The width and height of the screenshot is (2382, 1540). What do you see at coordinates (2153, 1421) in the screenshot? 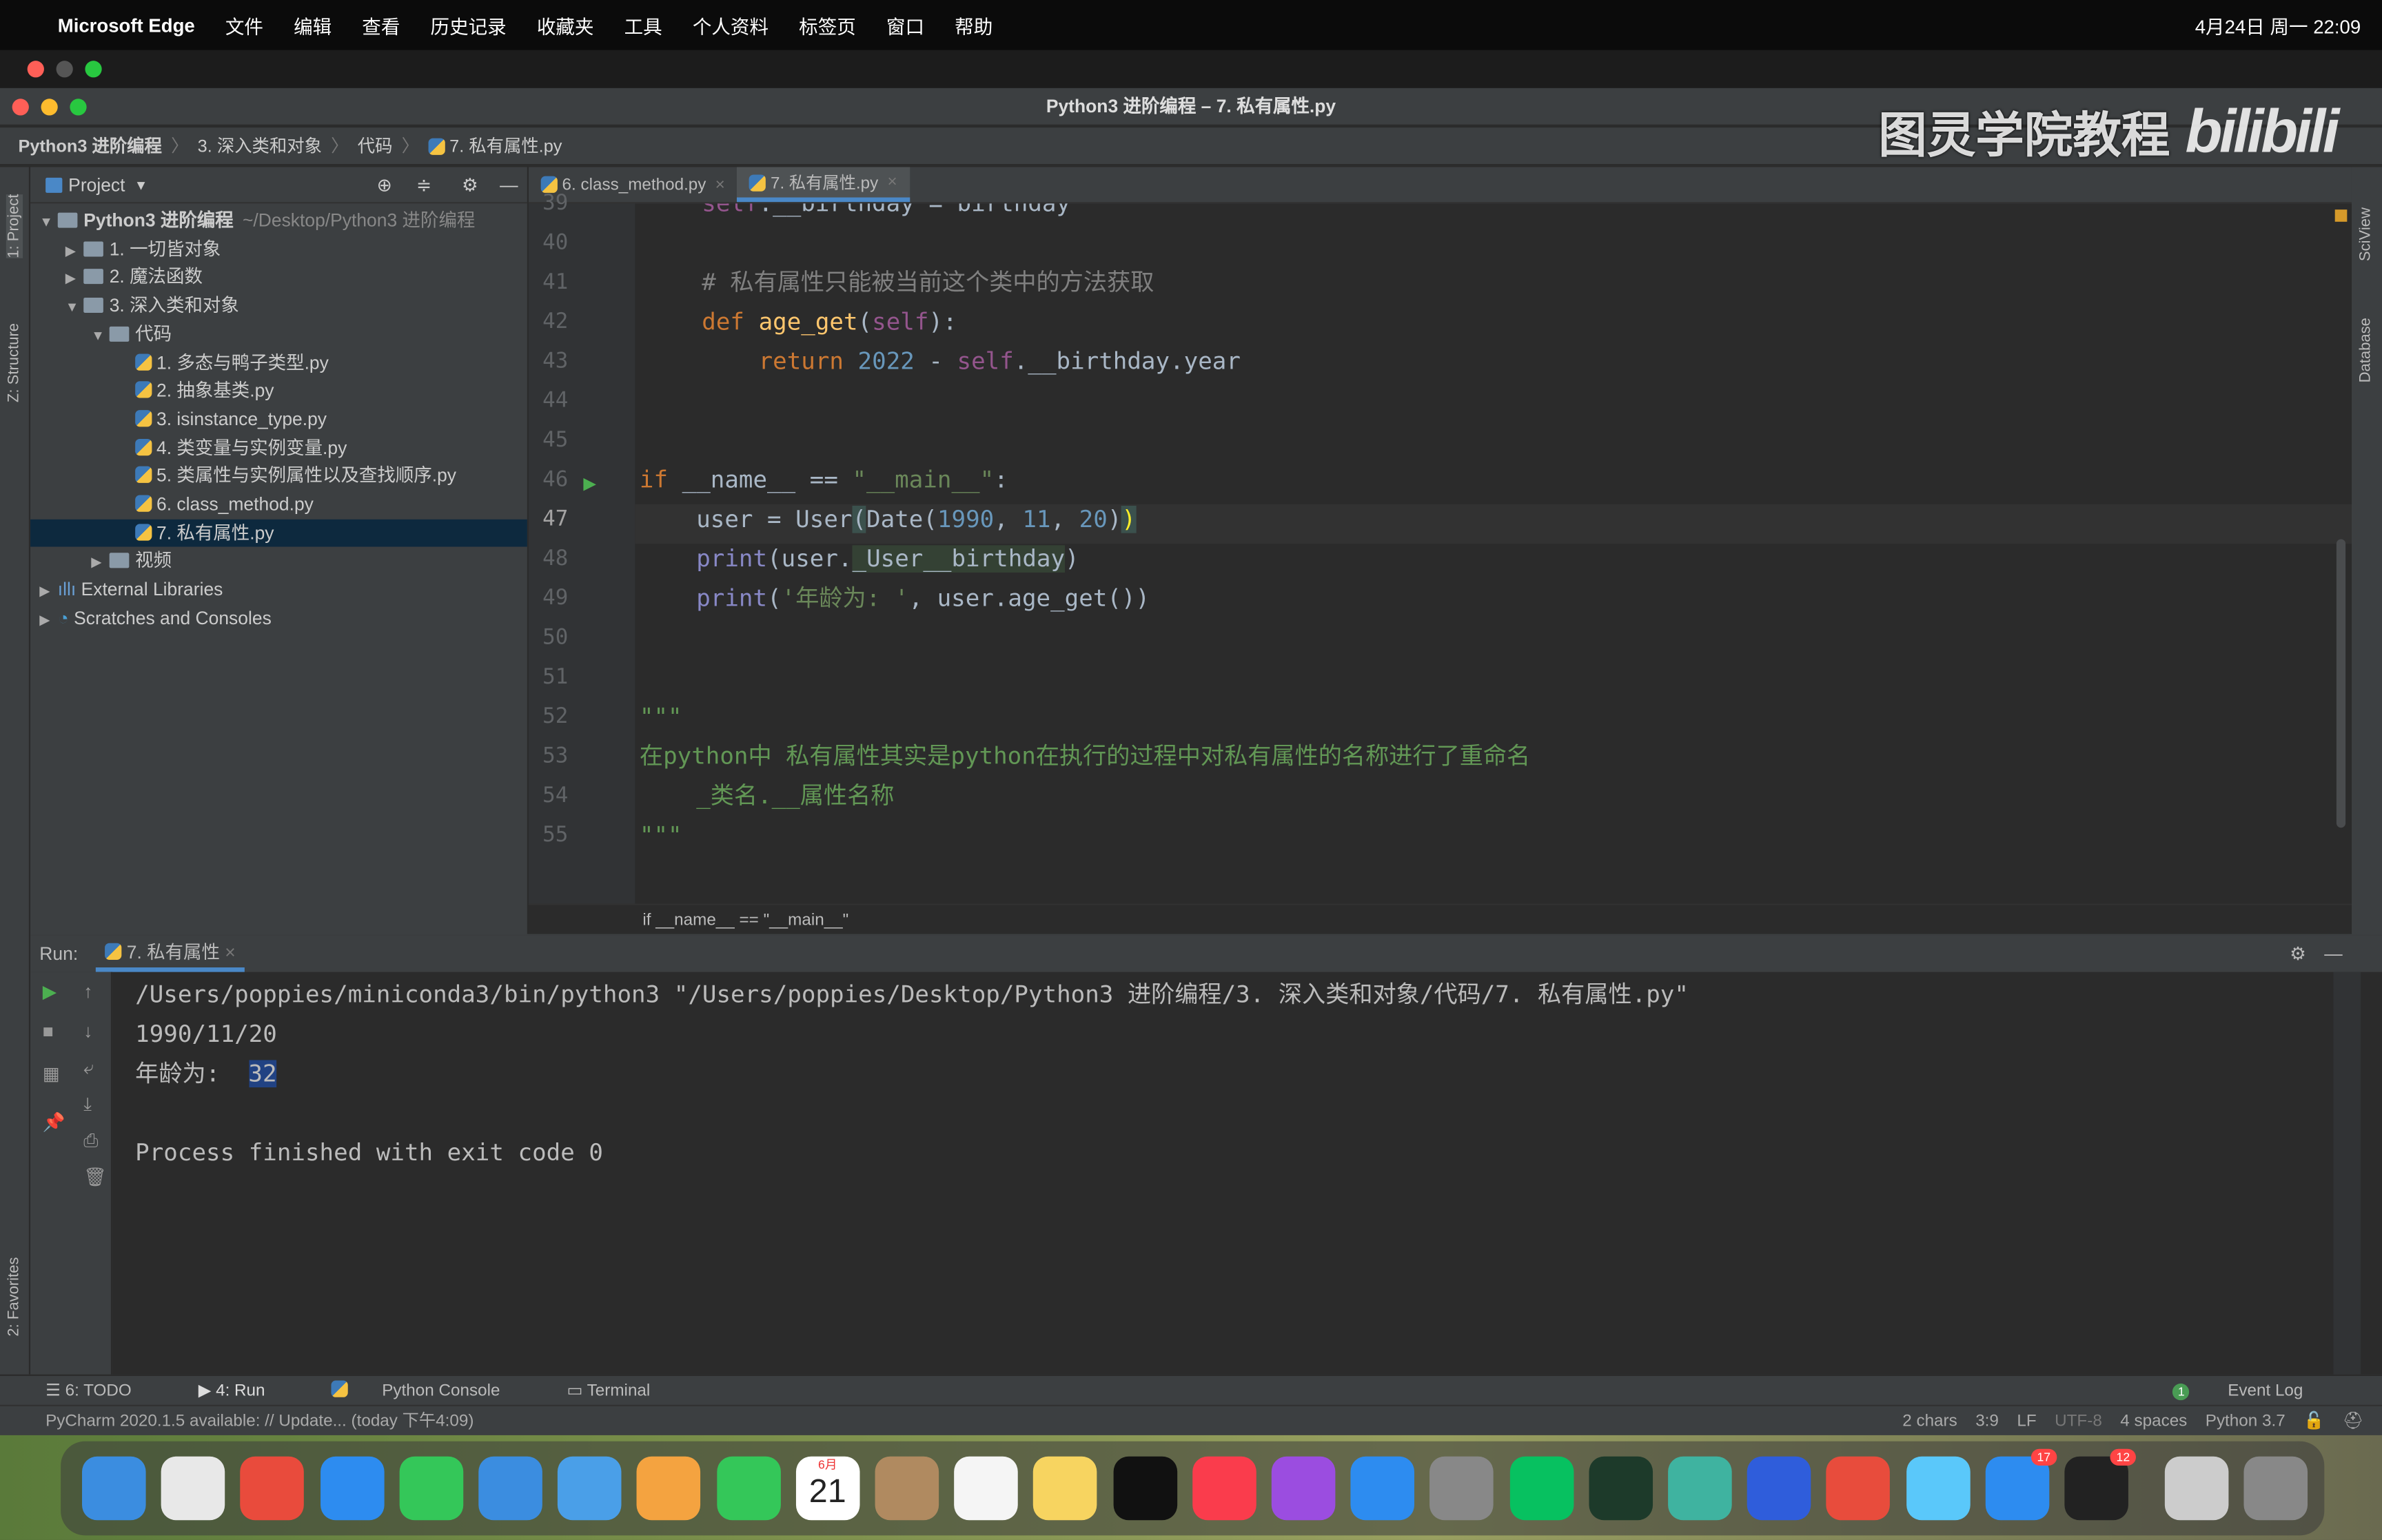
I see `indent-setting: 4 spaces` at bounding box center [2153, 1421].